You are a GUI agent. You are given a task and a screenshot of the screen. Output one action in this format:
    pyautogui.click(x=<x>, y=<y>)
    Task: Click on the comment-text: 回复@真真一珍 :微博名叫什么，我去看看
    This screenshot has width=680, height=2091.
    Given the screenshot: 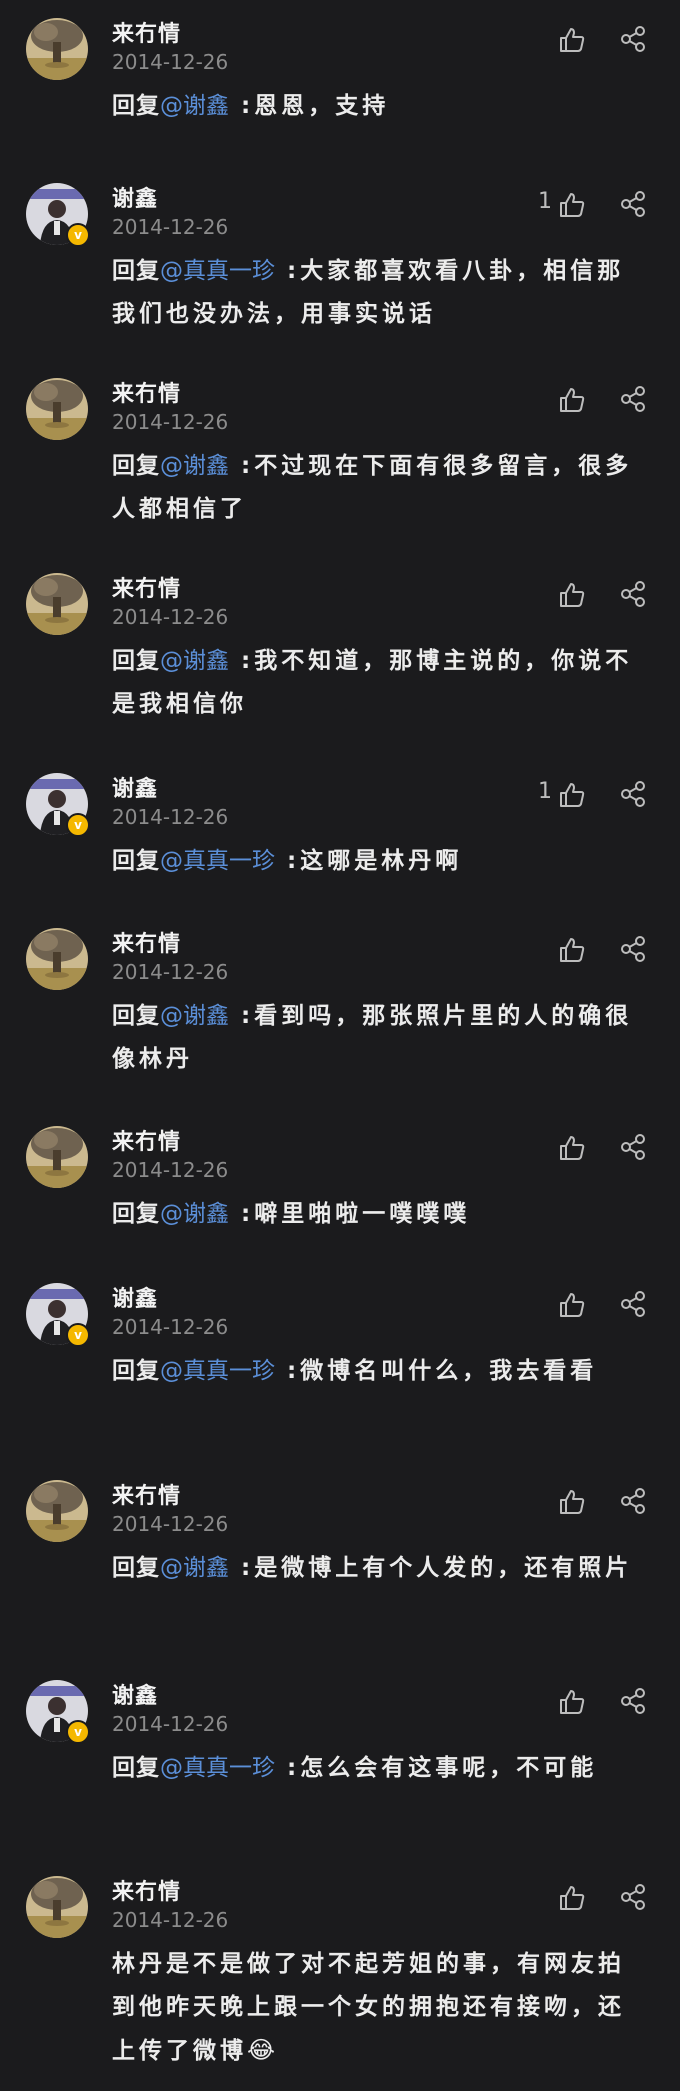 What is the action you would take?
    pyautogui.click(x=377, y=1371)
    